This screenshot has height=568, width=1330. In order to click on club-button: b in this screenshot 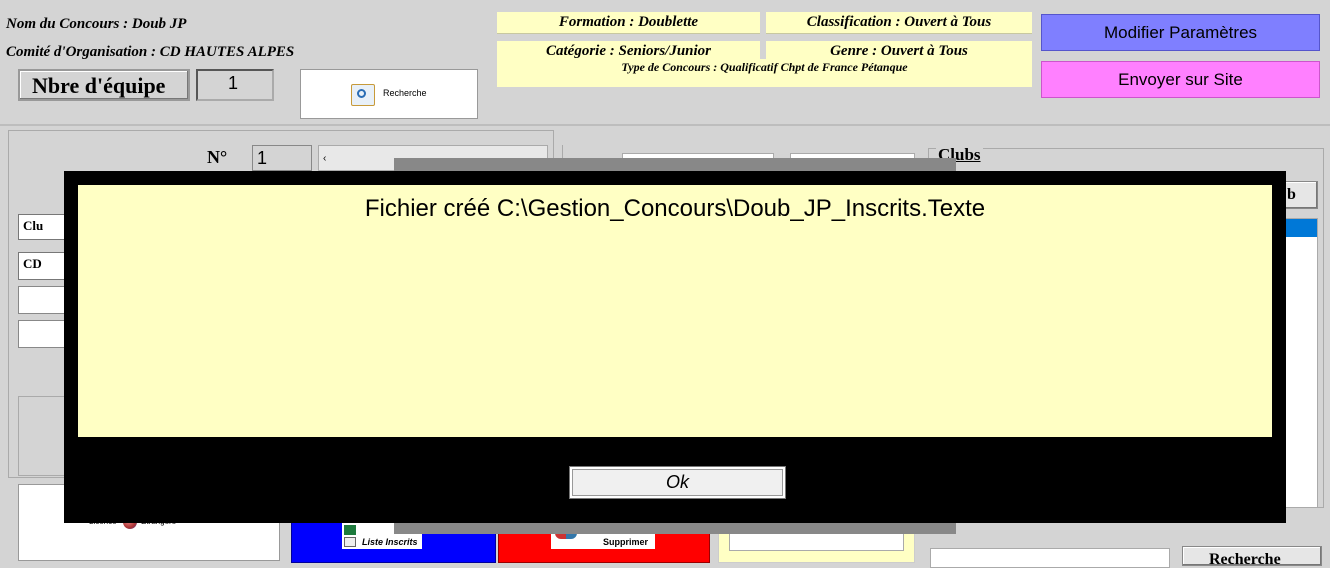, I will do `click(1300, 195)`.